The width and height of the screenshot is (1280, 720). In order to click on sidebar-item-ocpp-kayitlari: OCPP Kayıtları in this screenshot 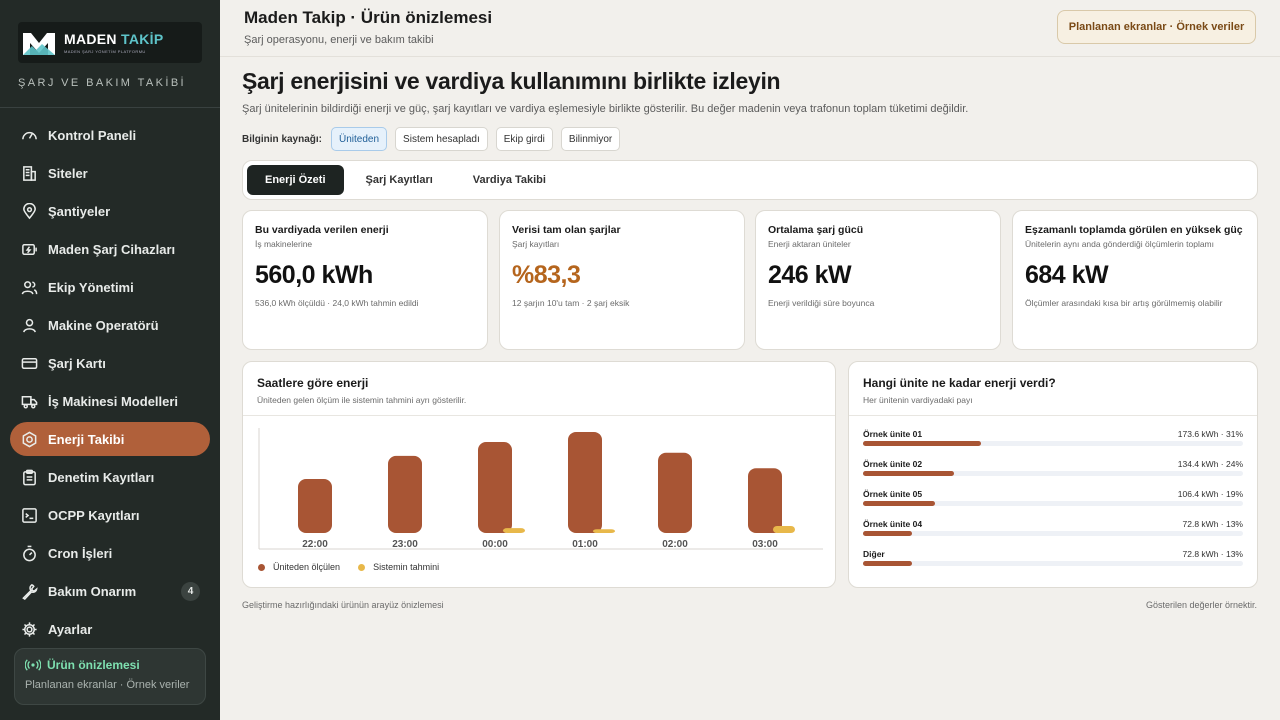, I will do `click(110, 515)`.